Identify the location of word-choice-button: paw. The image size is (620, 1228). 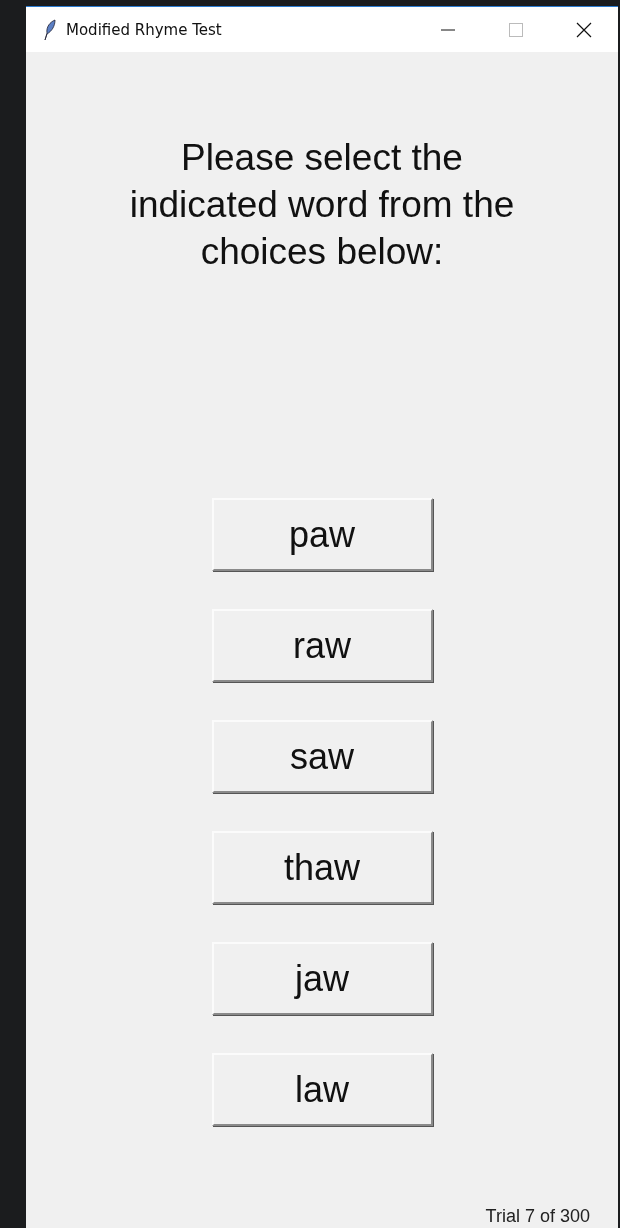
(322, 534).